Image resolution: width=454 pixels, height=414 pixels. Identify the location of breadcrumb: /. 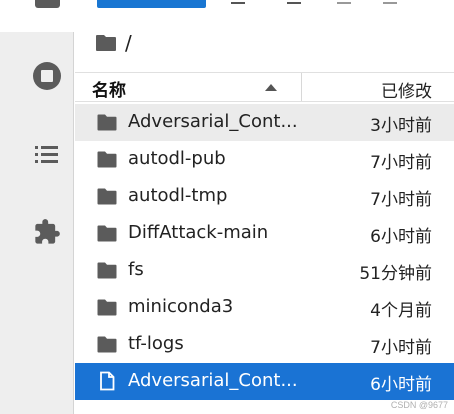
(113, 43).